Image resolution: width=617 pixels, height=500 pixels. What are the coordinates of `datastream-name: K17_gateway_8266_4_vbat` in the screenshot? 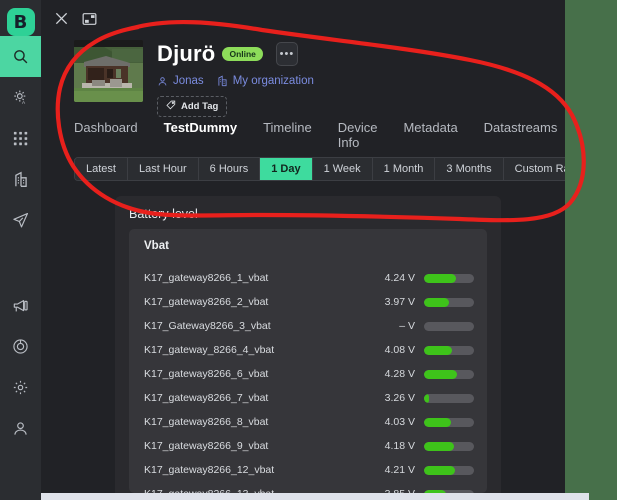 It's located at (209, 350).